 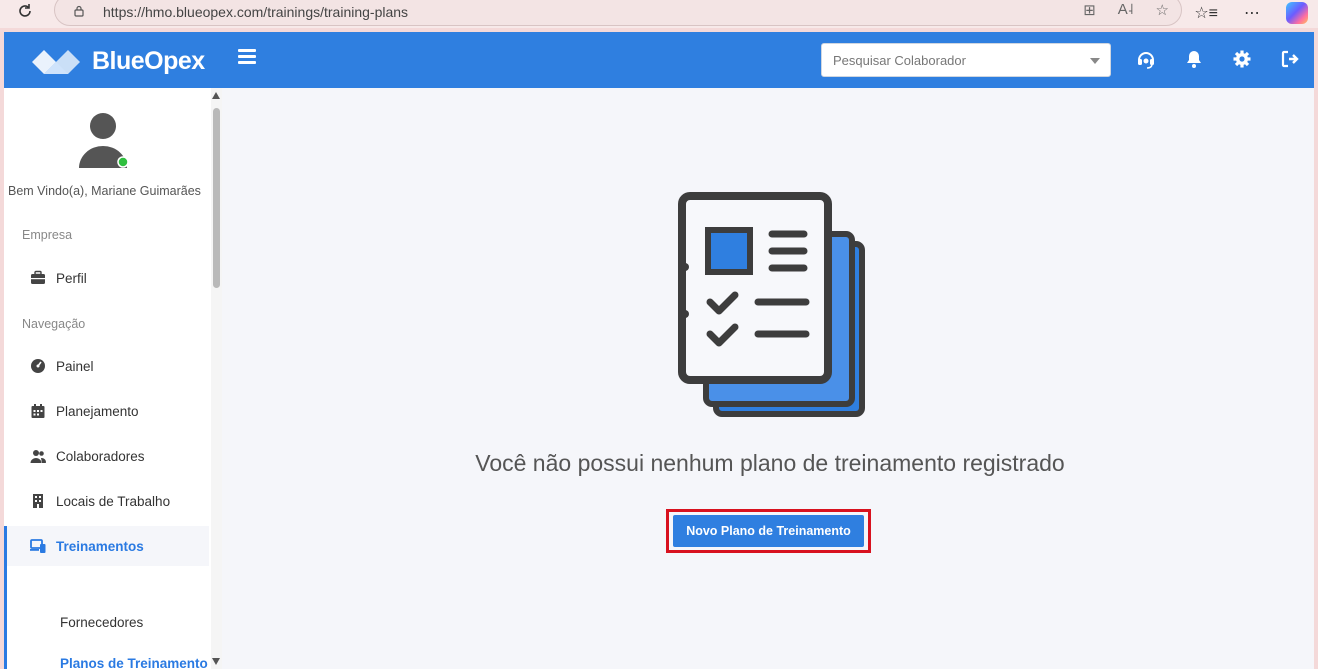 I want to click on new-training-plan-button: Novo Plano de Treinamento, so click(x=768, y=531).